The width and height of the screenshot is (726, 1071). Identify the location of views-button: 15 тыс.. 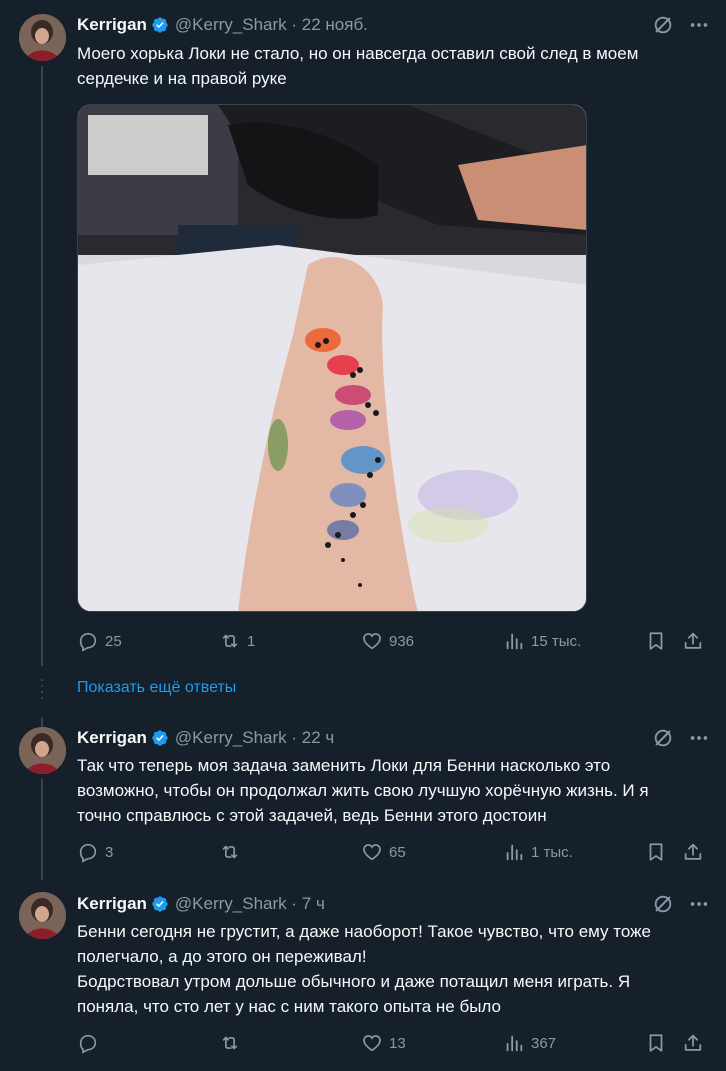
(542, 641).